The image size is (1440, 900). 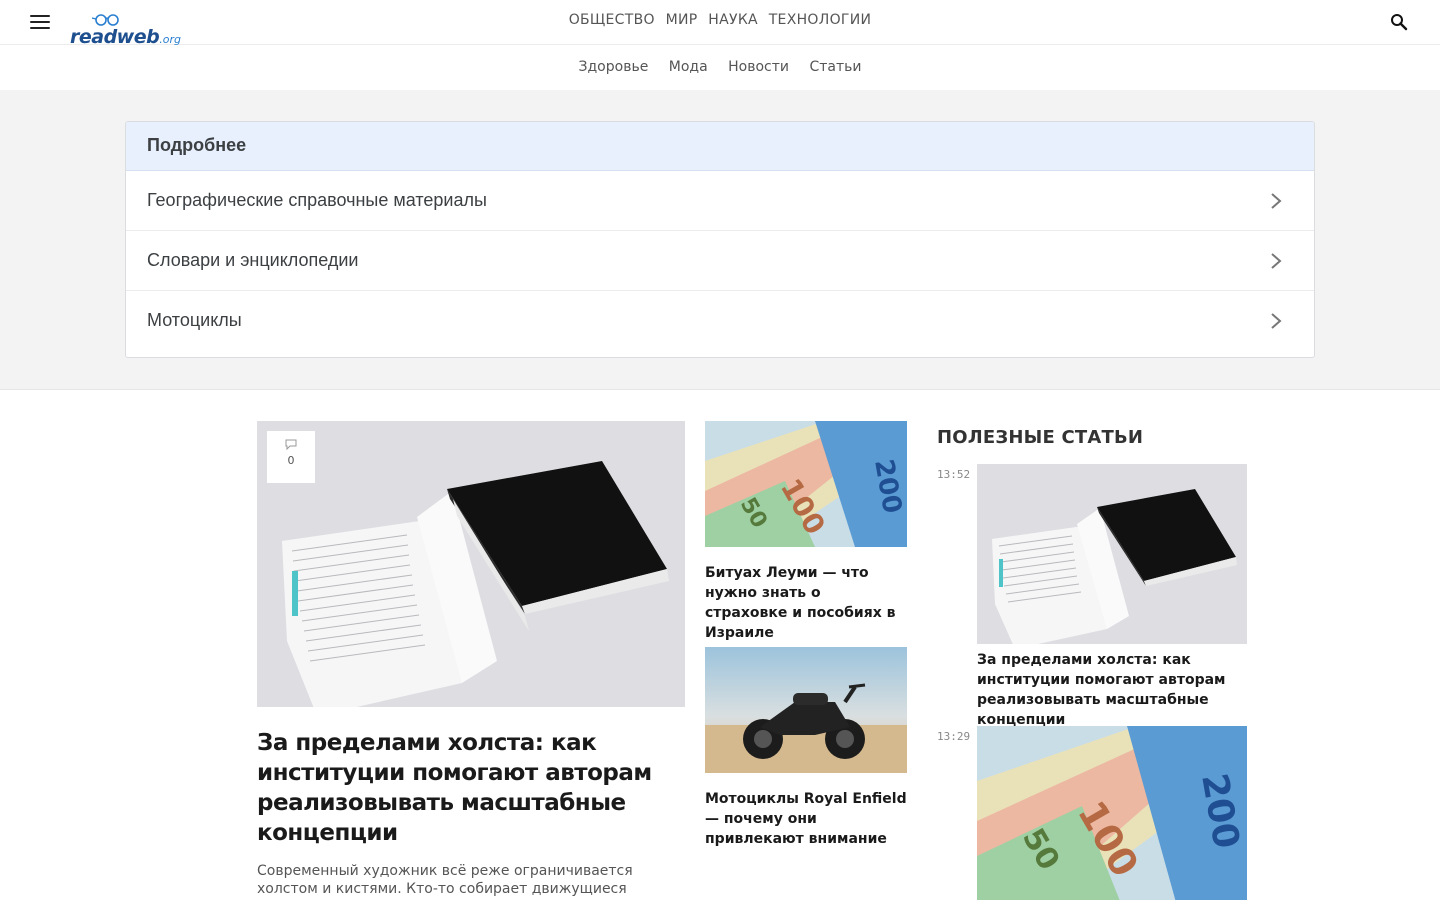 I want to click on sidebar-heading: ПОЛЕЗНЫЕ СТАТЬИ, so click(x=1040, y=437).